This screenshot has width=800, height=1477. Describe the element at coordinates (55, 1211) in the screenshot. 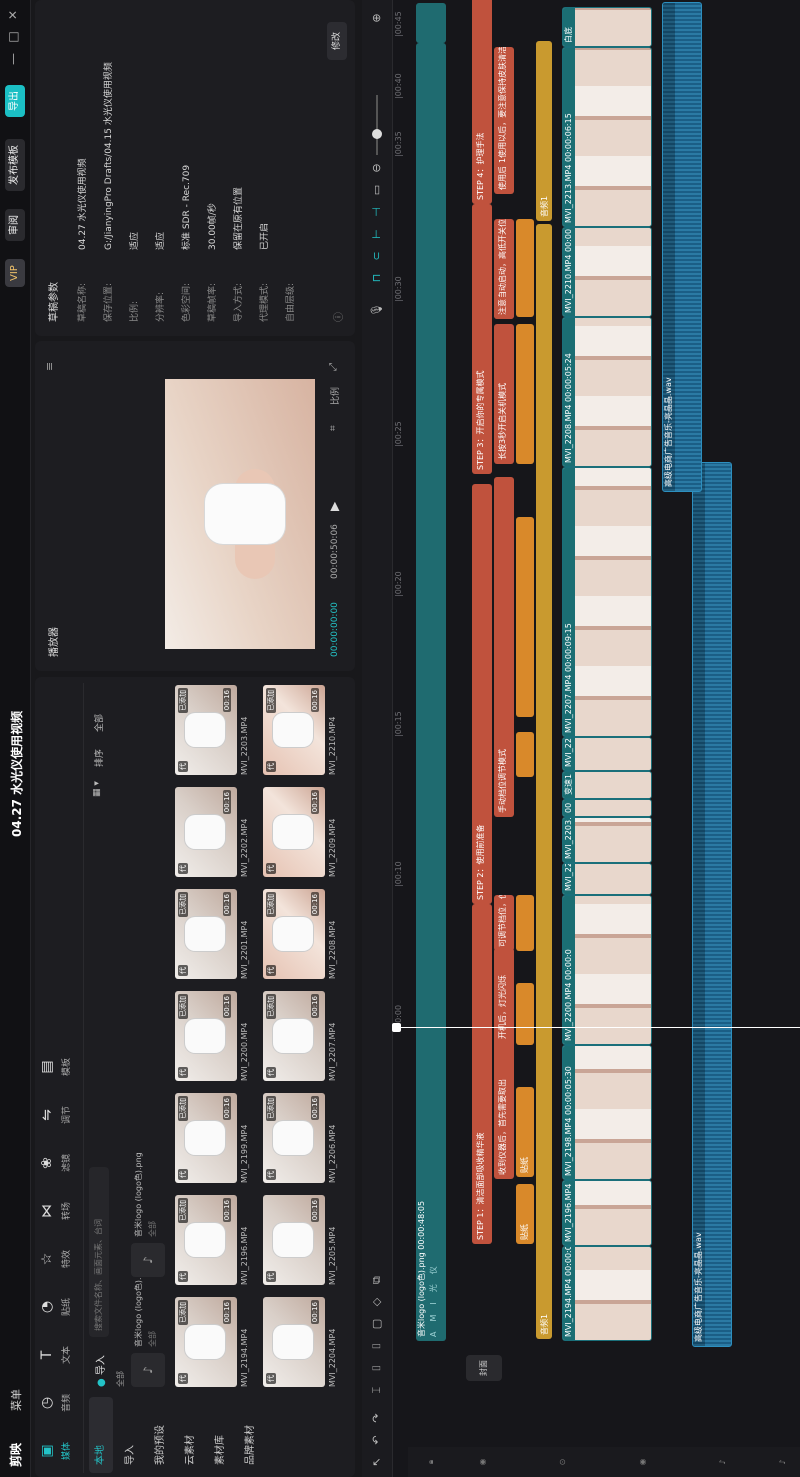

I see `tool-transition: ⋈ 转场` at that location.